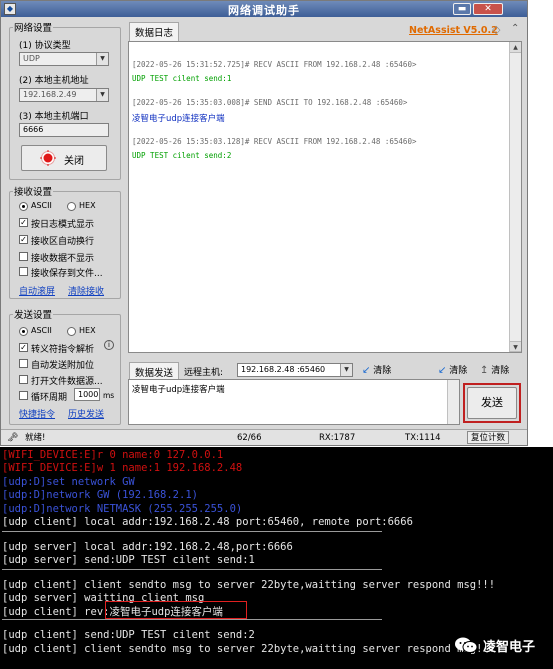 The image size is (553, 669). I want to click on console-line: [udp server] send:UDP TEST cilent send:1, so click(128, 560).